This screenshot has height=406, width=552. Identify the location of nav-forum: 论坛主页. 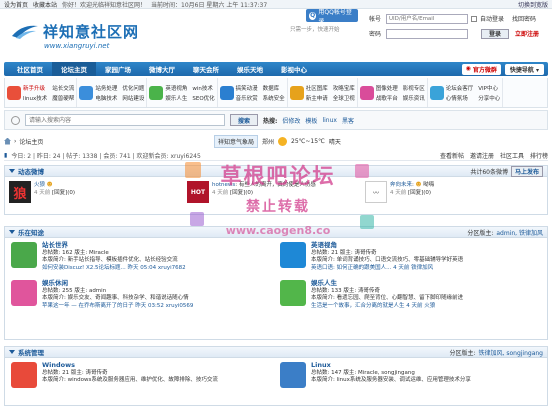
(74, 69).